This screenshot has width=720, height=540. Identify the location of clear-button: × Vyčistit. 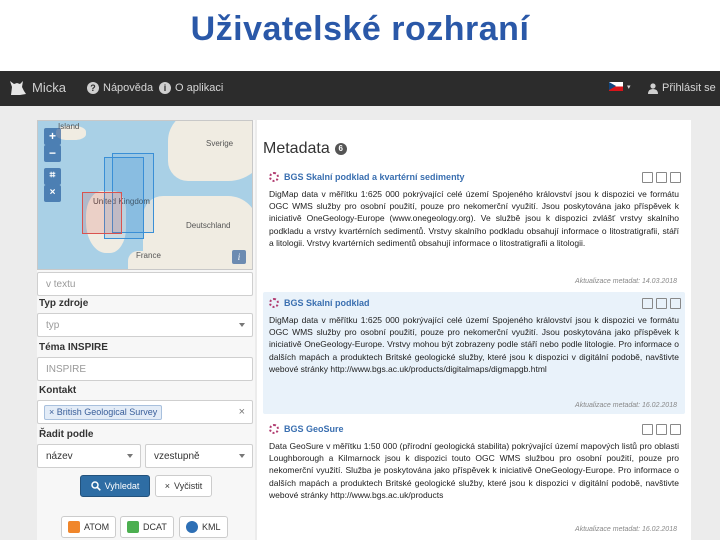
(183, 486).